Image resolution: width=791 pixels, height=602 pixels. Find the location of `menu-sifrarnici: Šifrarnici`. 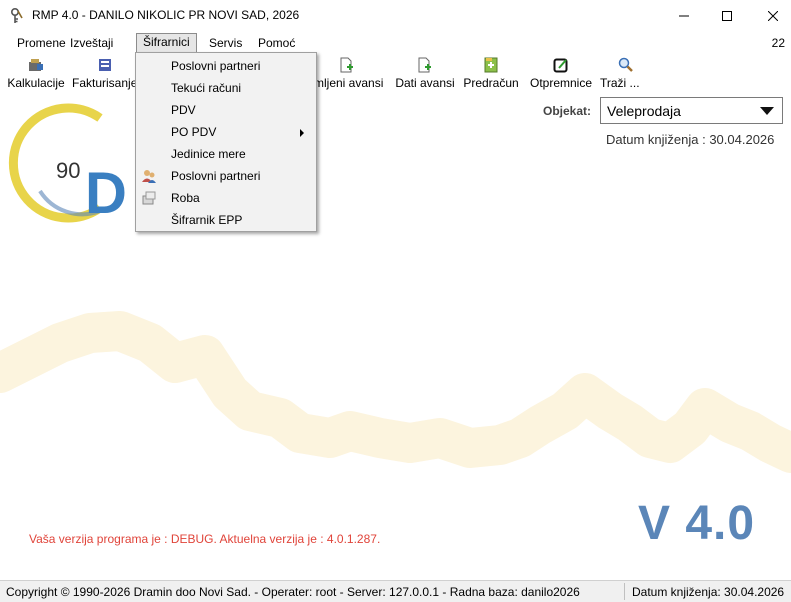

menu-sifrarnici: Šifrarnici is located at coordinates (166, 43).